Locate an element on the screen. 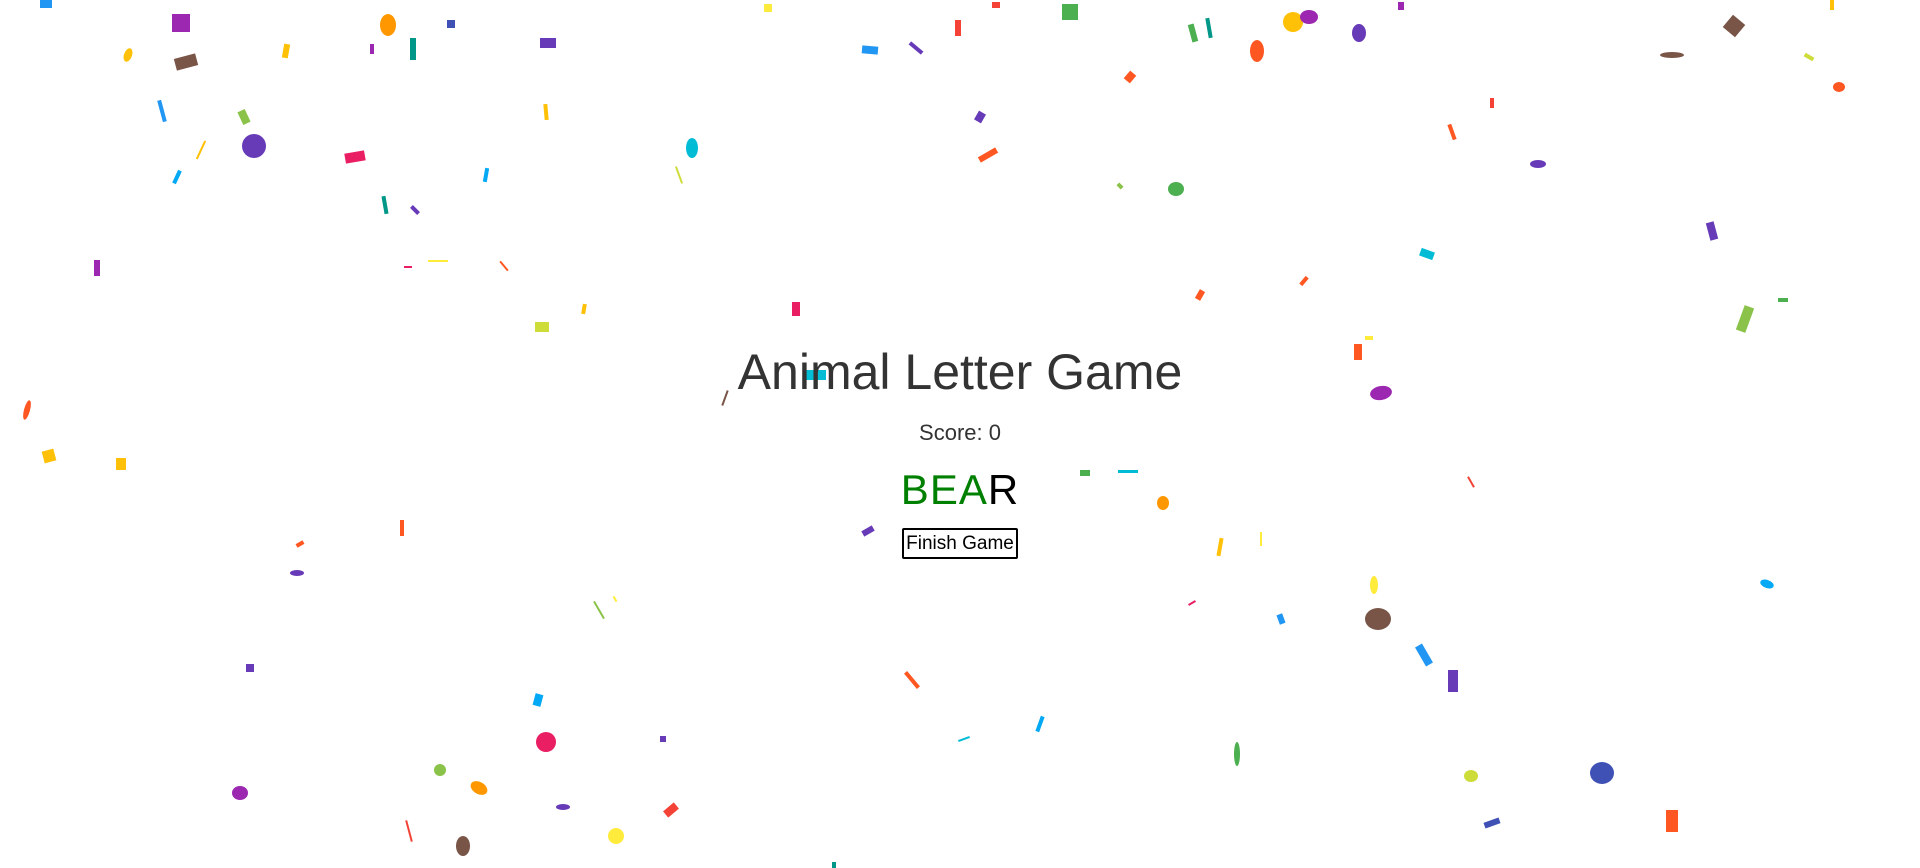 Image resolution: width=1920 pixels, height=868 pixels. word-letter-correct: E is located at coordinates (944, 489).